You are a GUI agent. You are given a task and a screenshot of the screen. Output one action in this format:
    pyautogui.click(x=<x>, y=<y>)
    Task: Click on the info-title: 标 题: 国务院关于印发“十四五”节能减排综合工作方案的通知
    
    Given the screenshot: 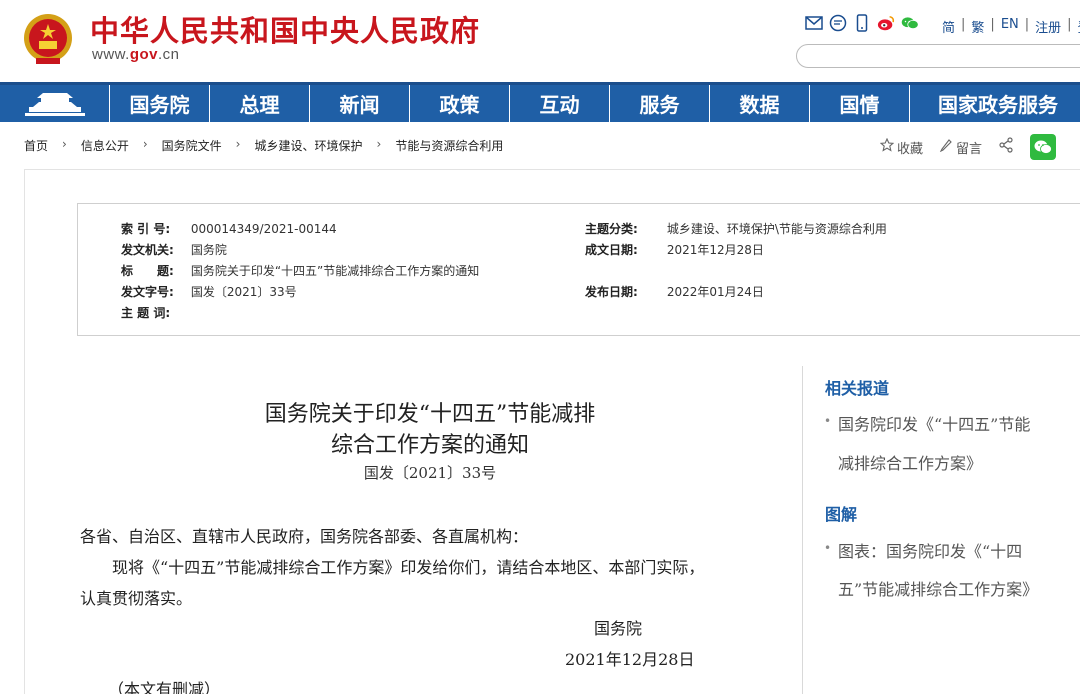 What is the action you would take?
    pyautogui.click(x=300, y=270)
    